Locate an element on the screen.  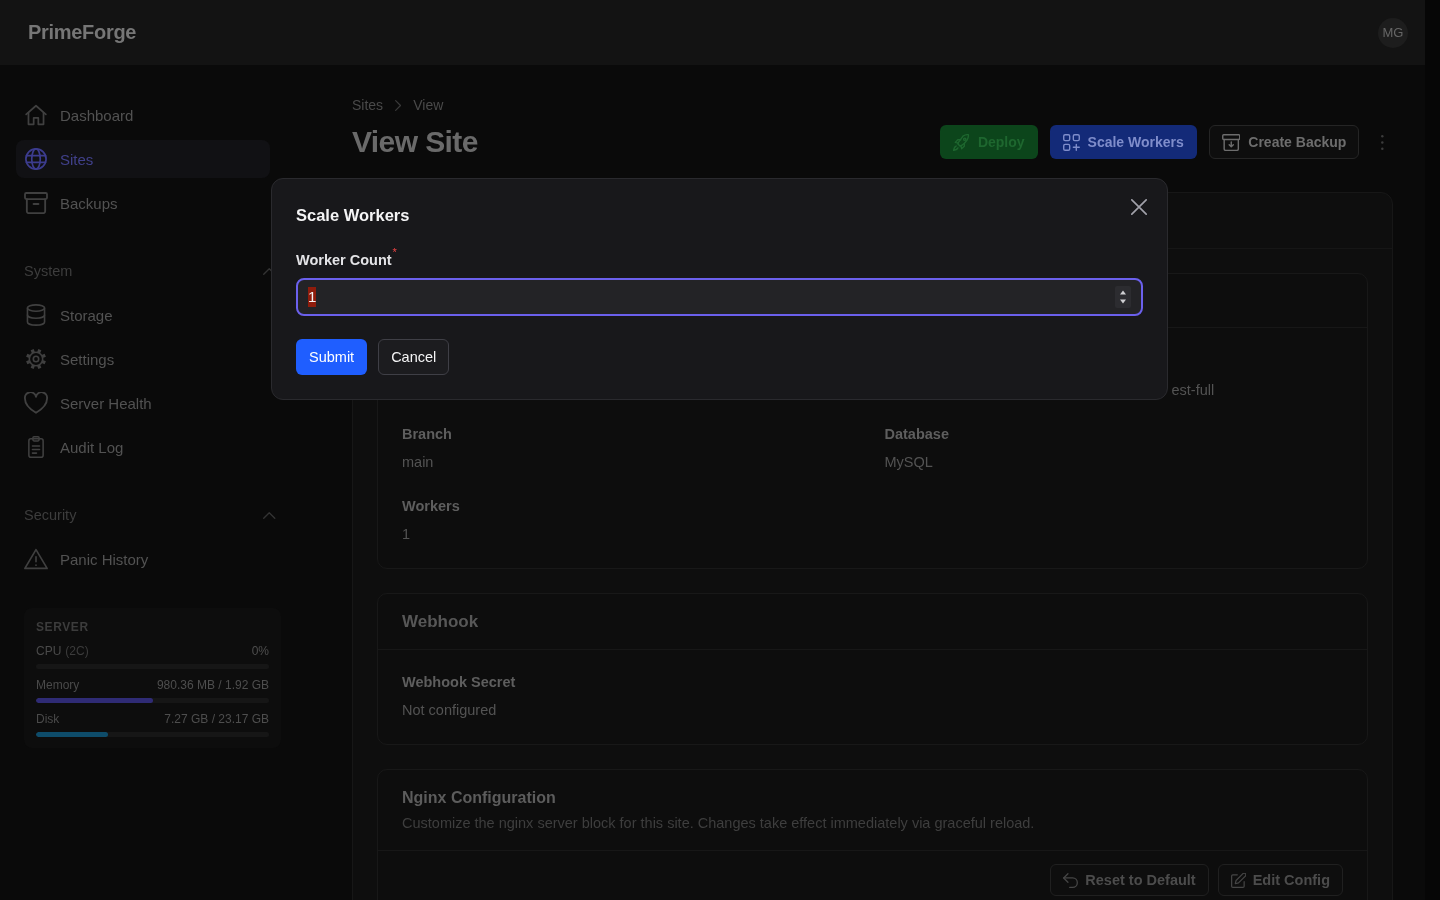
edit-icon is located at coordinates (1238, 880).